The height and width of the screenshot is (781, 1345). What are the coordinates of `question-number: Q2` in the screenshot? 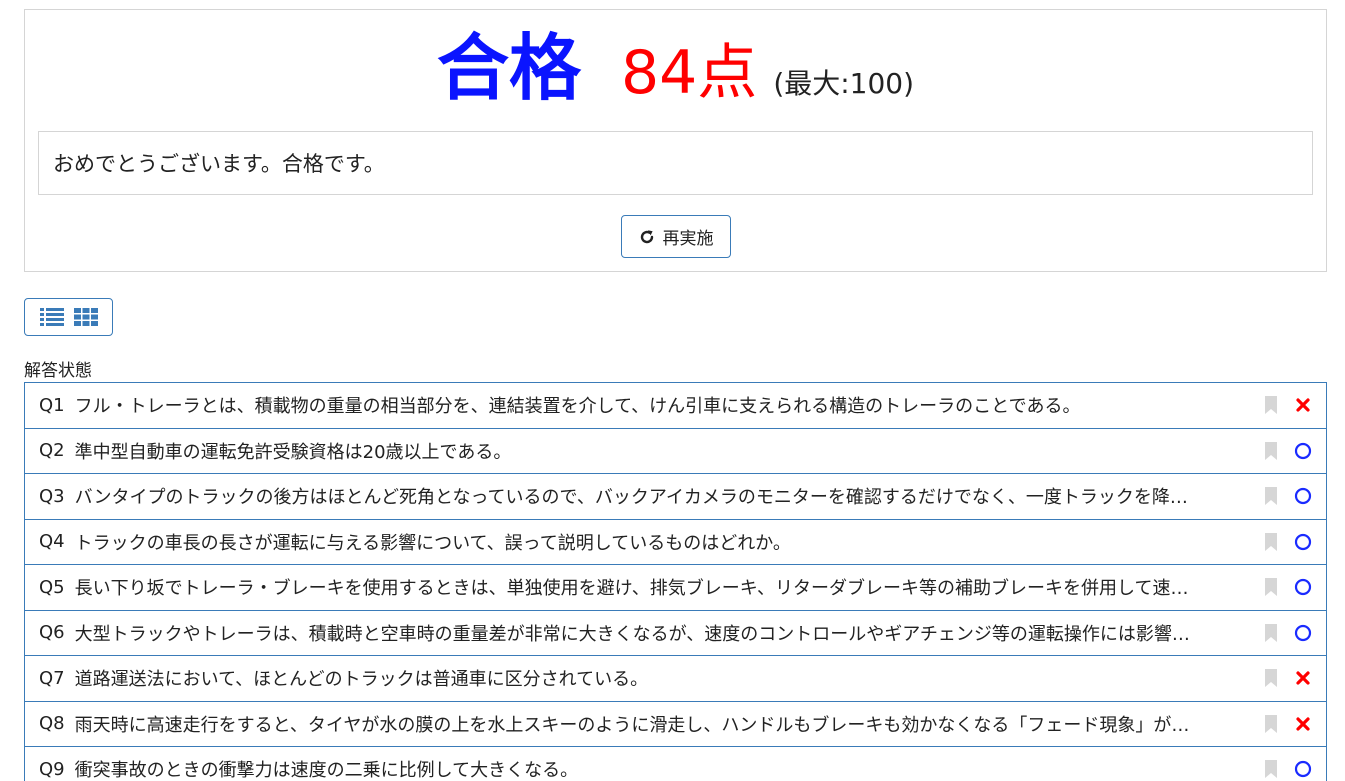 It's located at (52, 451).